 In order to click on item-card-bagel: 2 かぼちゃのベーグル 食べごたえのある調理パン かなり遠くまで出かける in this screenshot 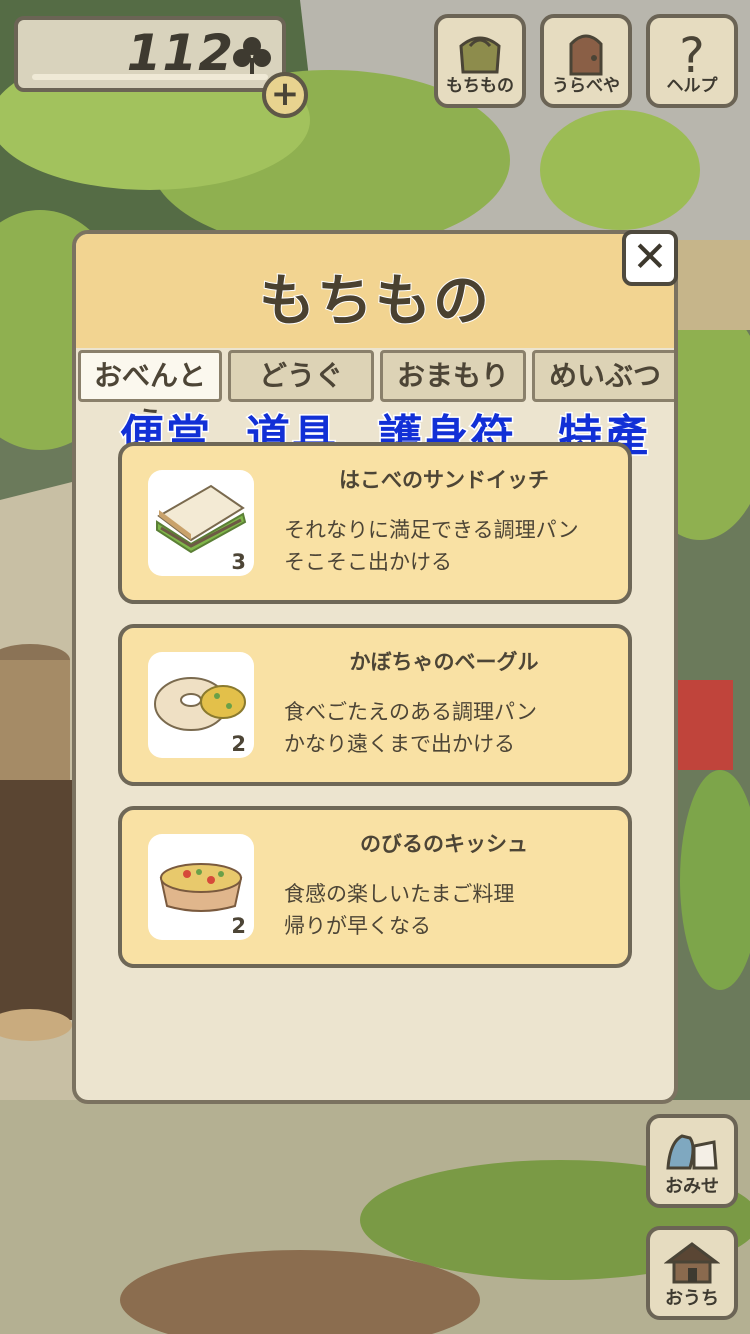, I will do `click(375, 705)`.